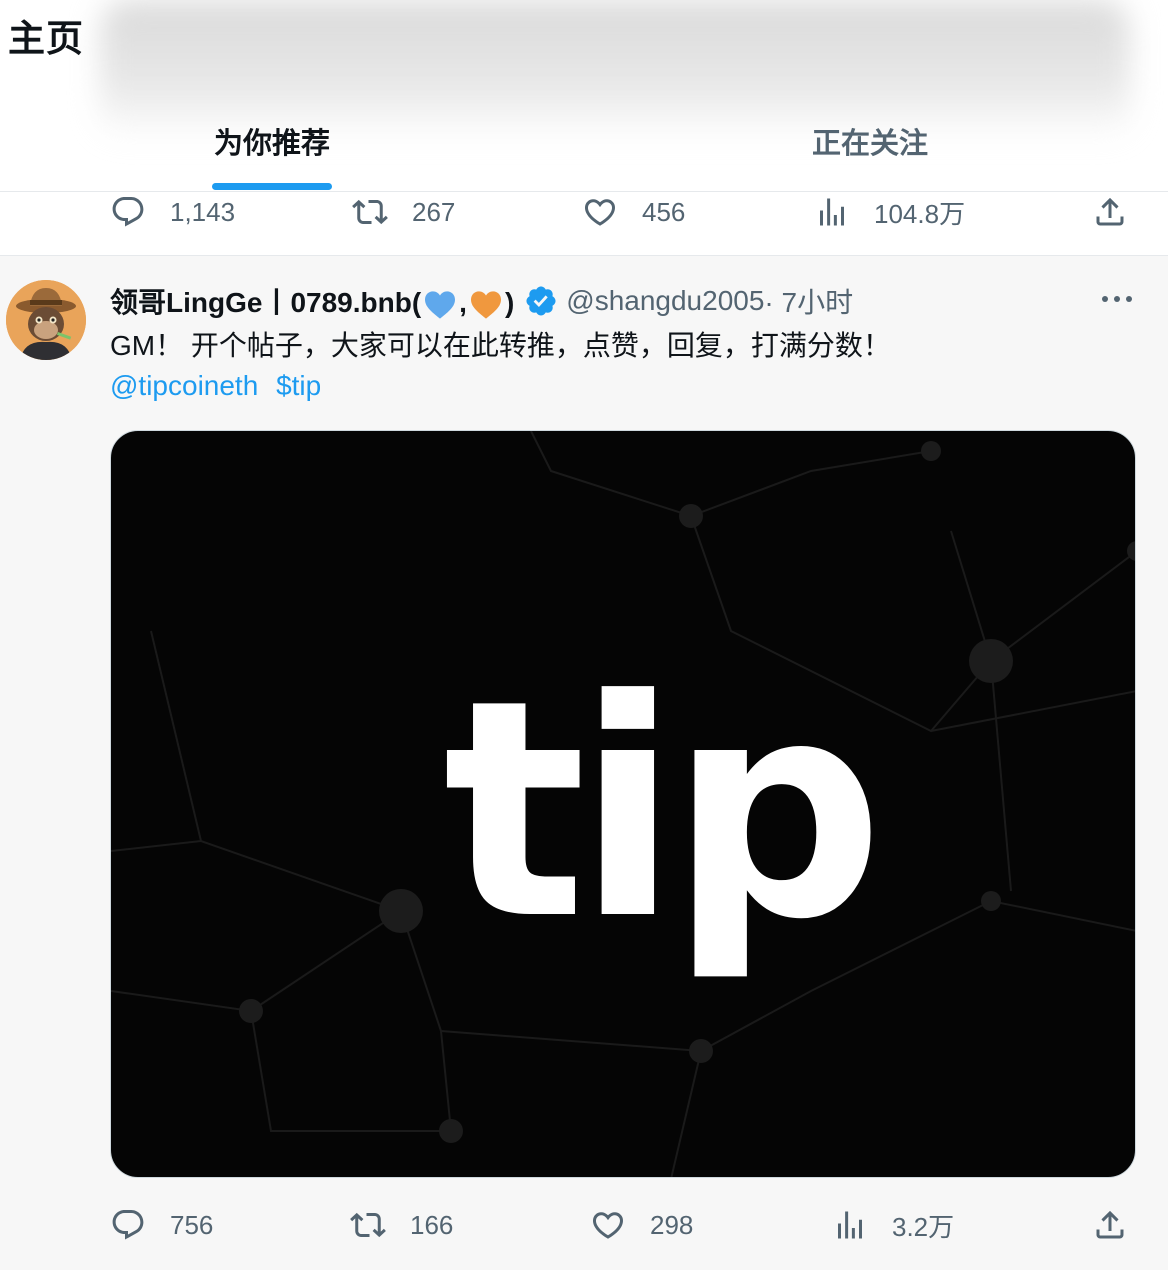 This screenshot has width=1168, height=1270. I want to click on mention-link: @tipcoineth, so click(184, 385).